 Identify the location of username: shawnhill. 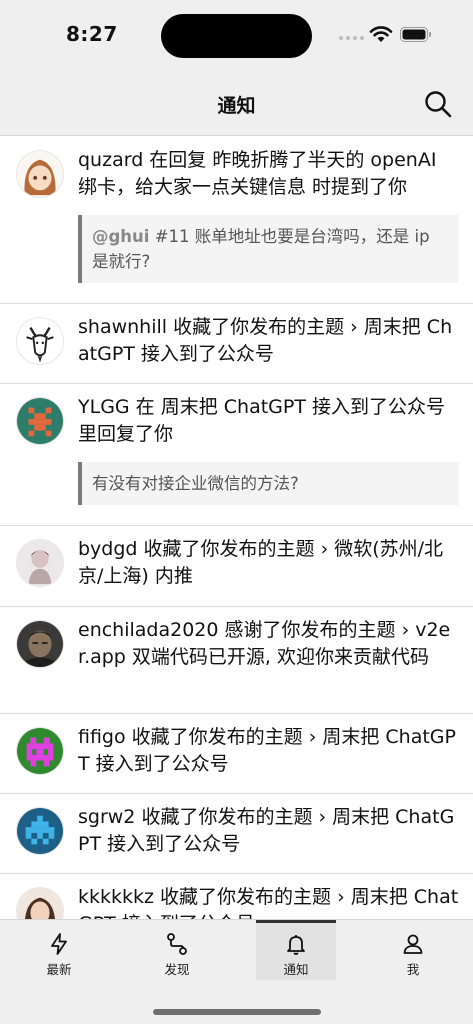
(122, 327).